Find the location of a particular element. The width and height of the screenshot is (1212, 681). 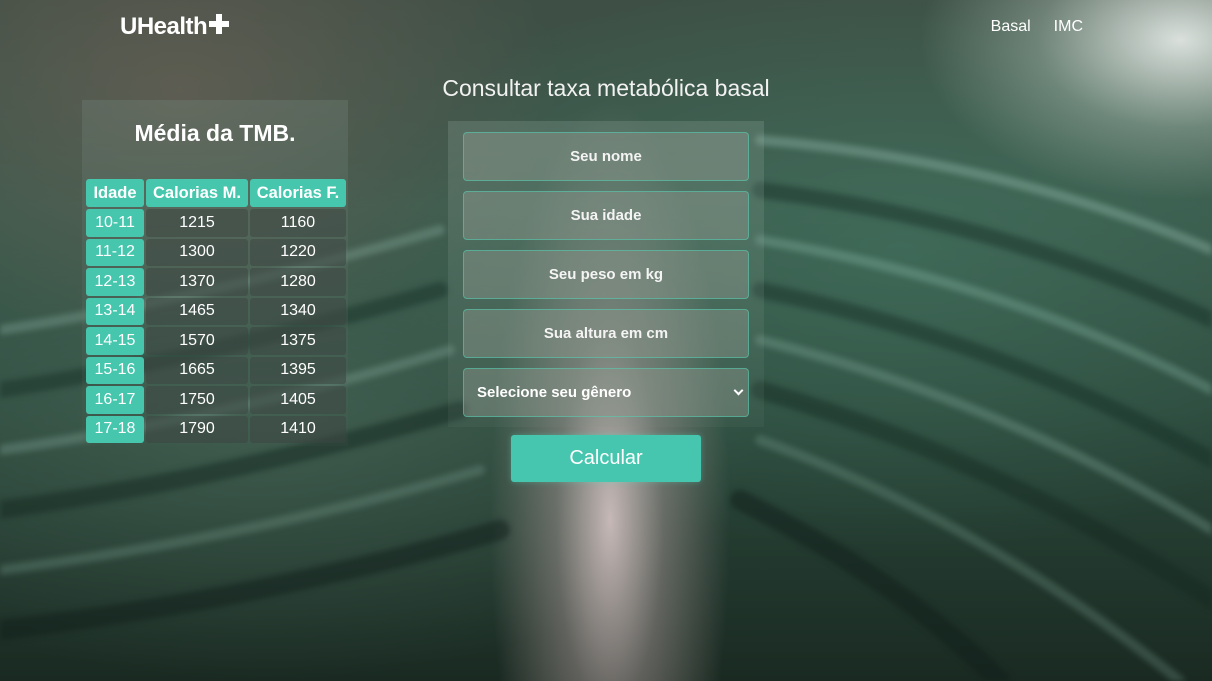

calculate-button: Calcular is located at coordinates (606, 458).